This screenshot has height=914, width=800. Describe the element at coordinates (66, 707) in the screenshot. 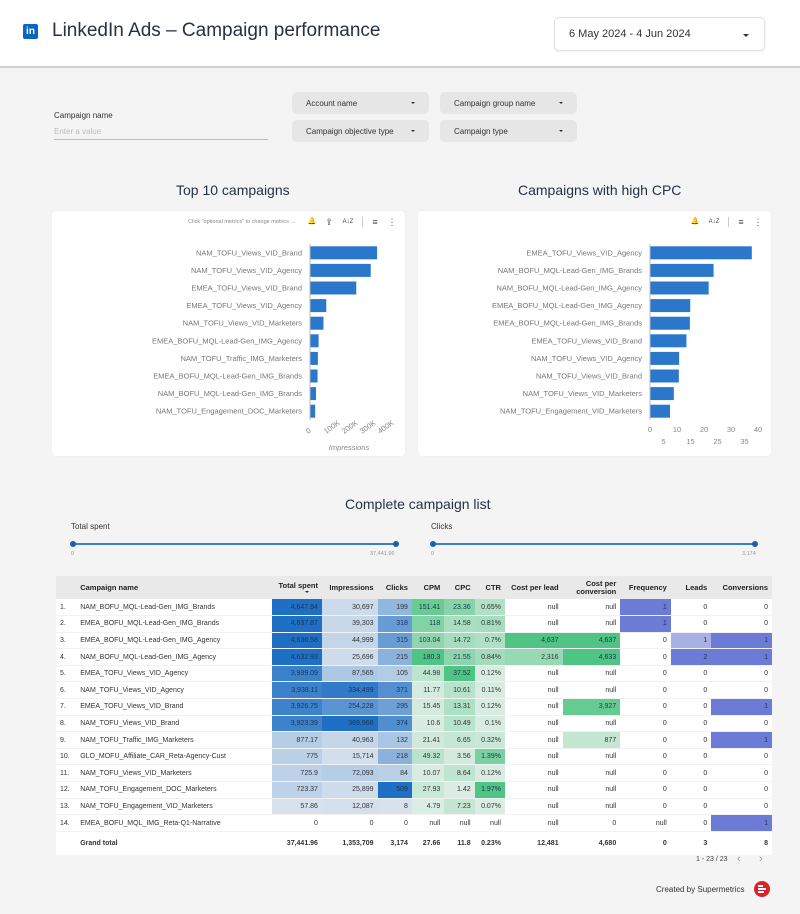

I see `row-number-cell: 7.` at that location.